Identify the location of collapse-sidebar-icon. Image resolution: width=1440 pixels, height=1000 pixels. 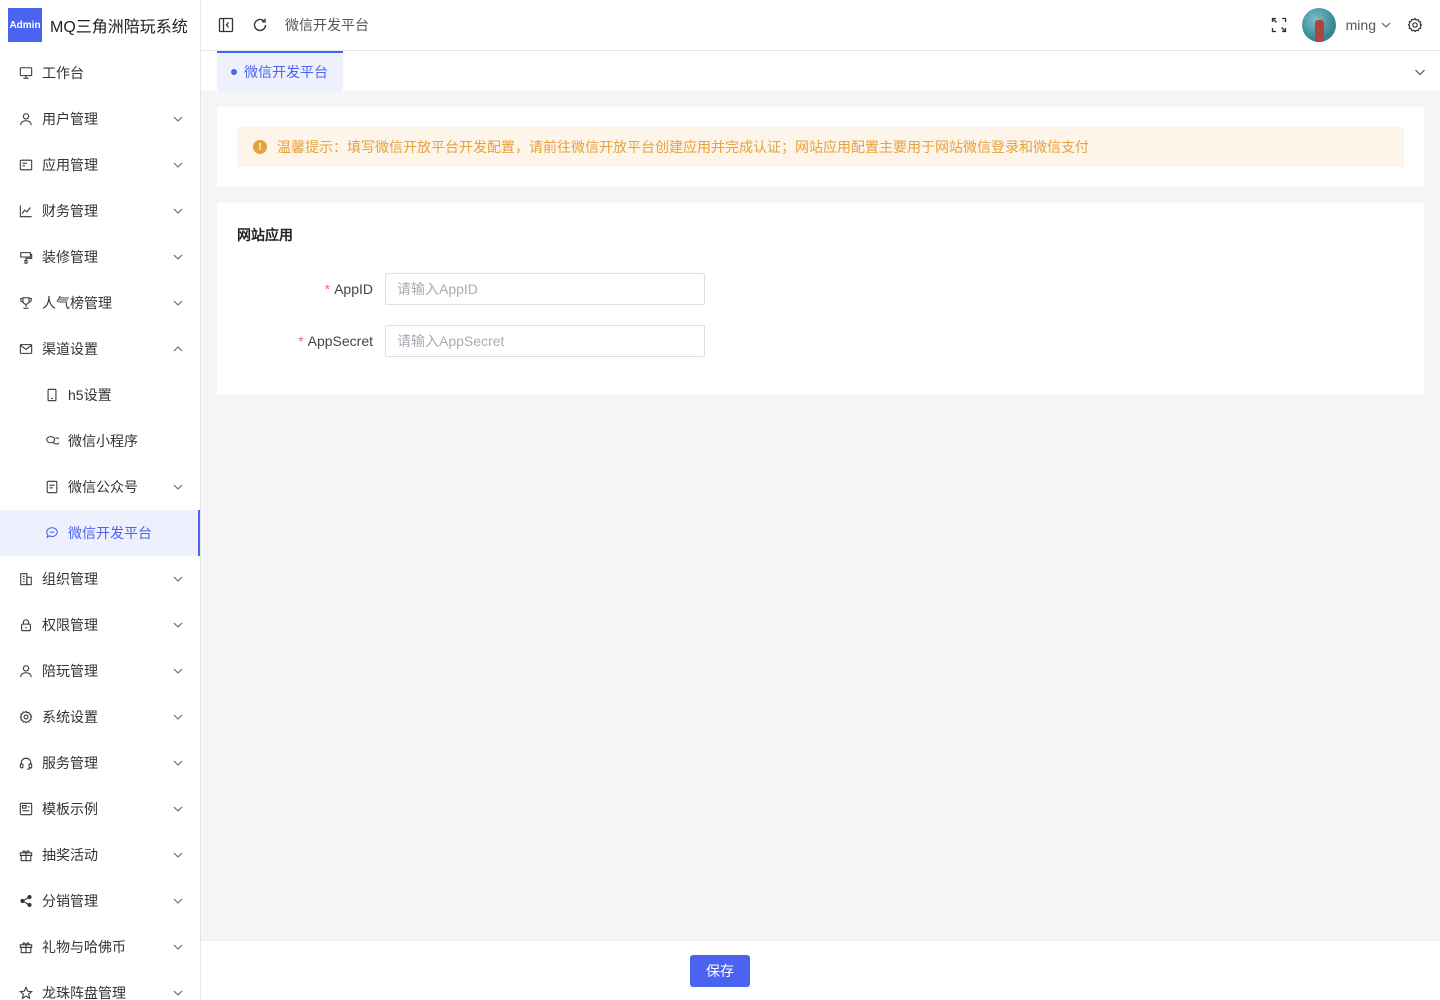
(226, 25).